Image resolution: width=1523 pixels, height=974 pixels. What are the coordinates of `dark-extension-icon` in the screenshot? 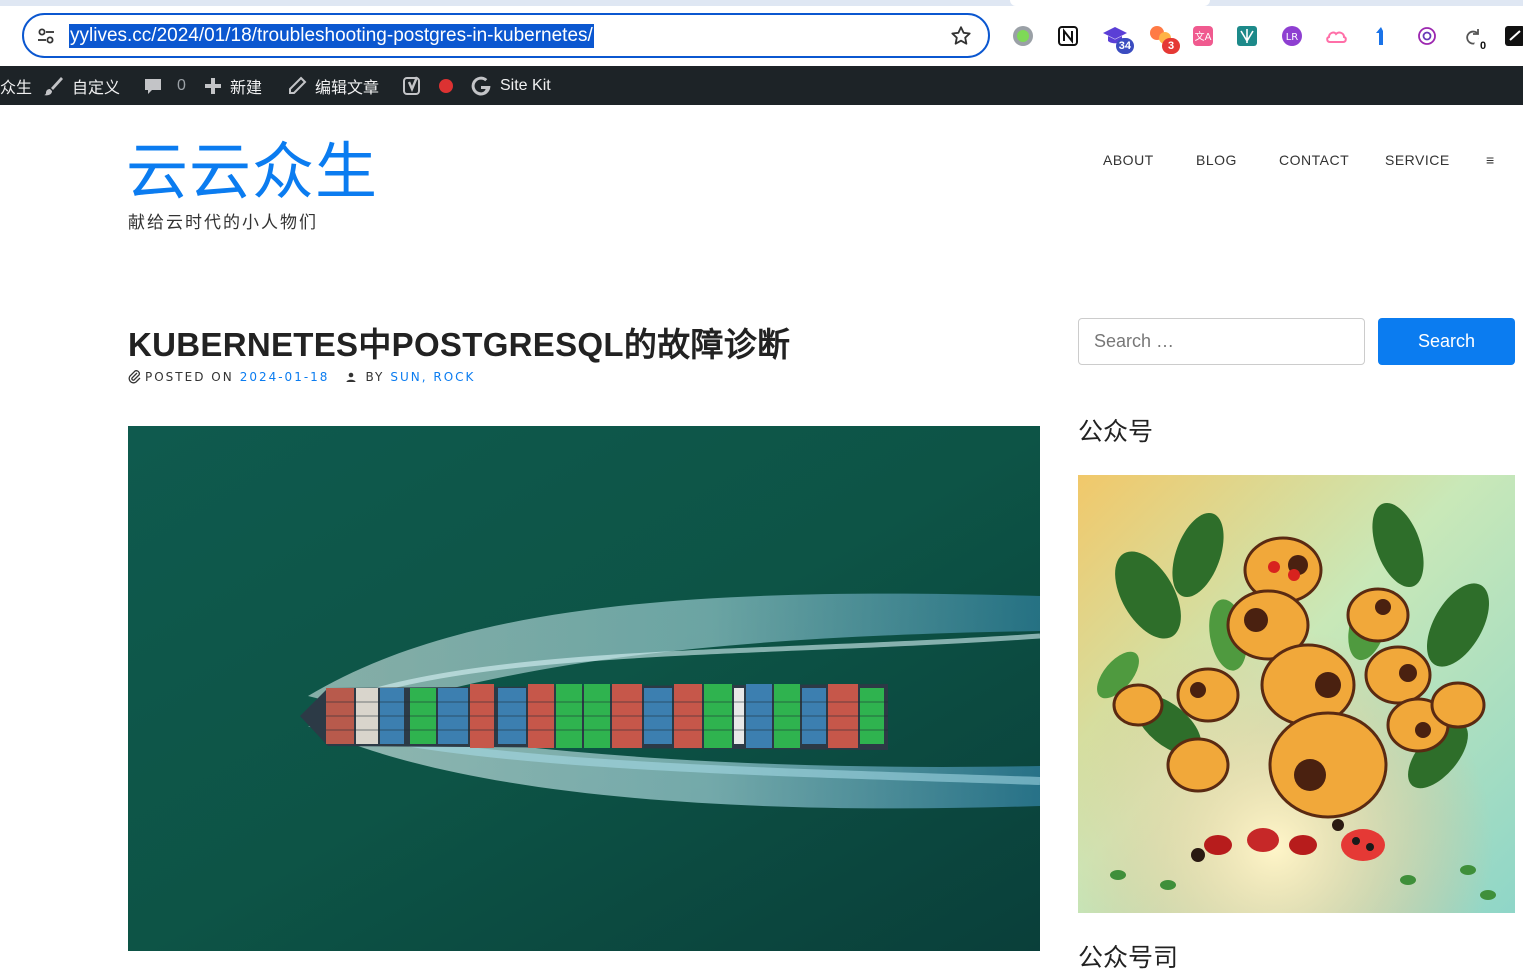 It's located at (1511, 36).